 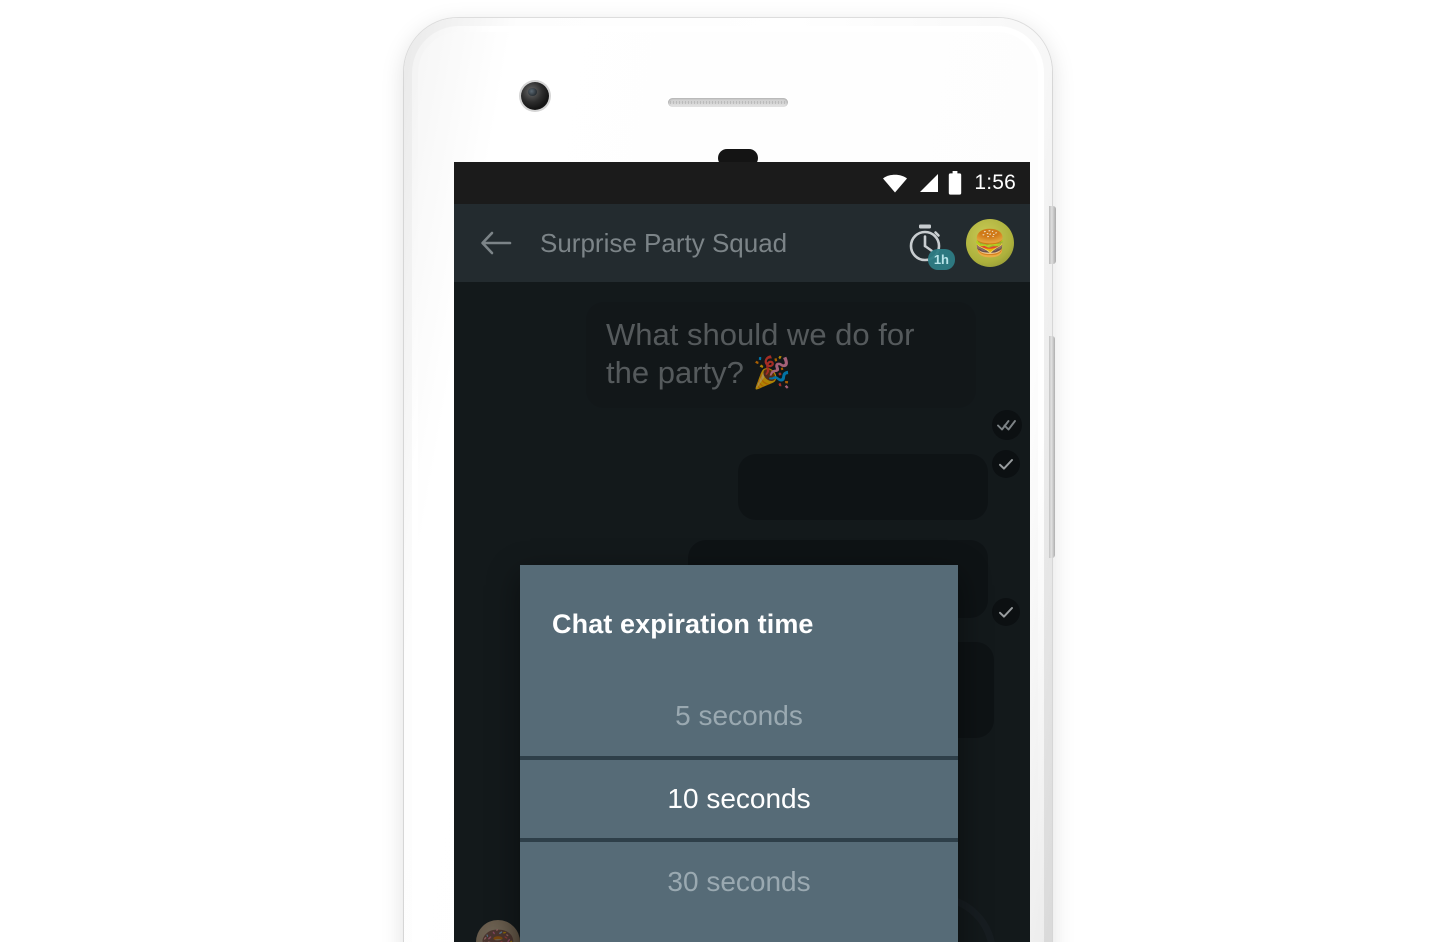 I want to click on chat-title: Surprise Party Squad, so click(x=664, y=242).